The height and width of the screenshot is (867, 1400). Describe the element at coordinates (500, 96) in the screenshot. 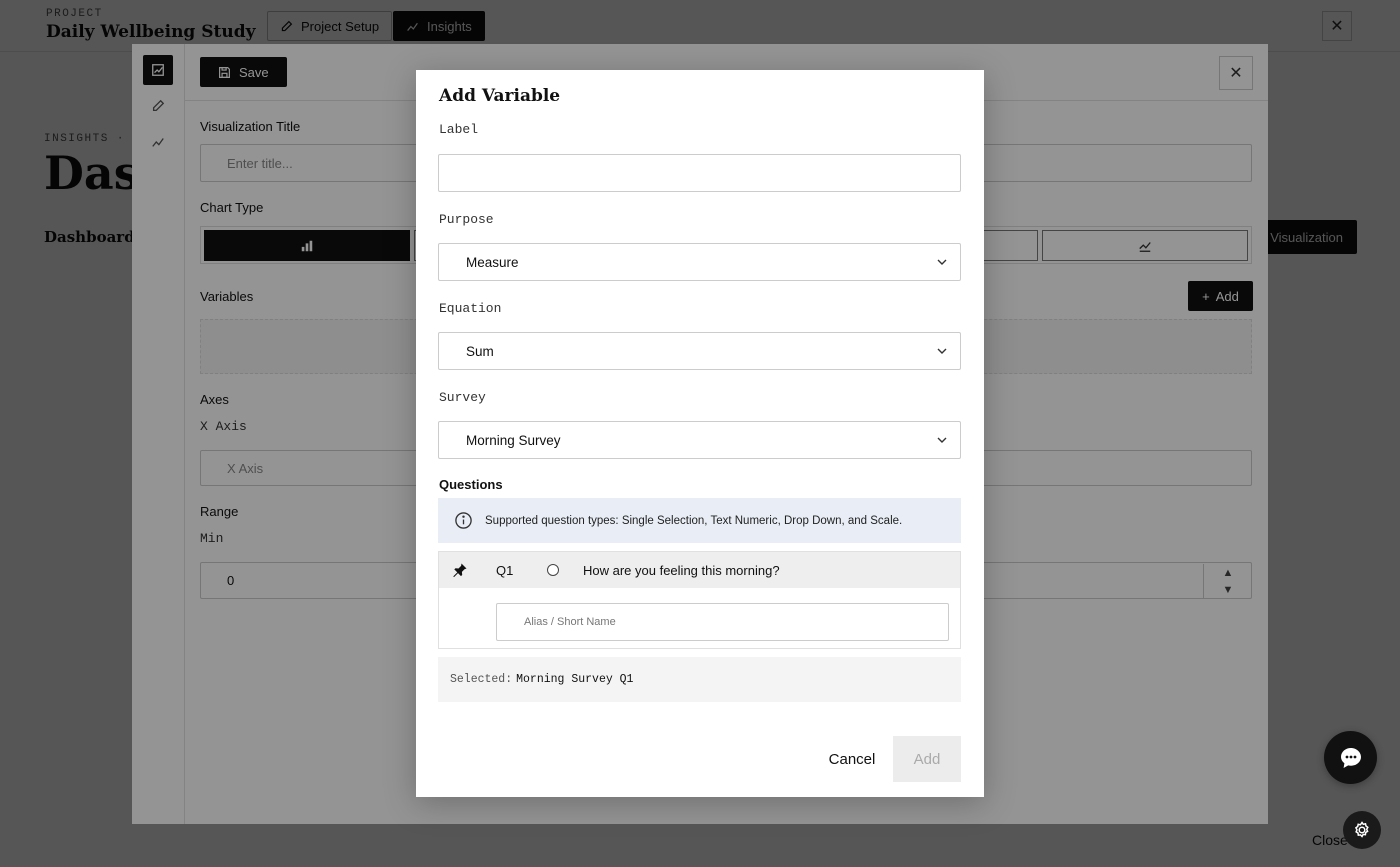

I see `modal-title: Add Variable` at that location.